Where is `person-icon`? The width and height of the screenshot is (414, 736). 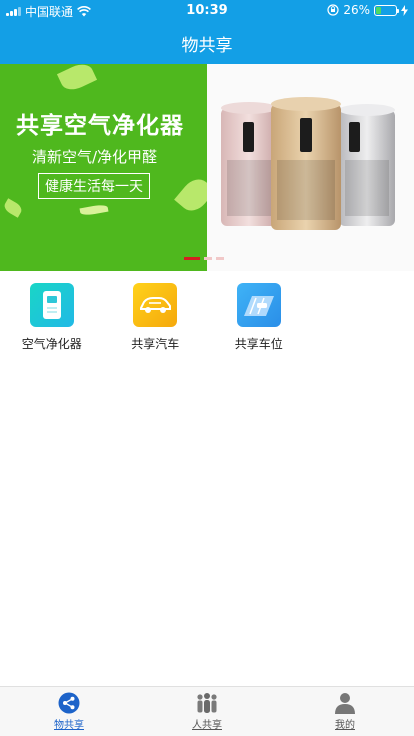
person-icon is located at coordinates (345, 703).